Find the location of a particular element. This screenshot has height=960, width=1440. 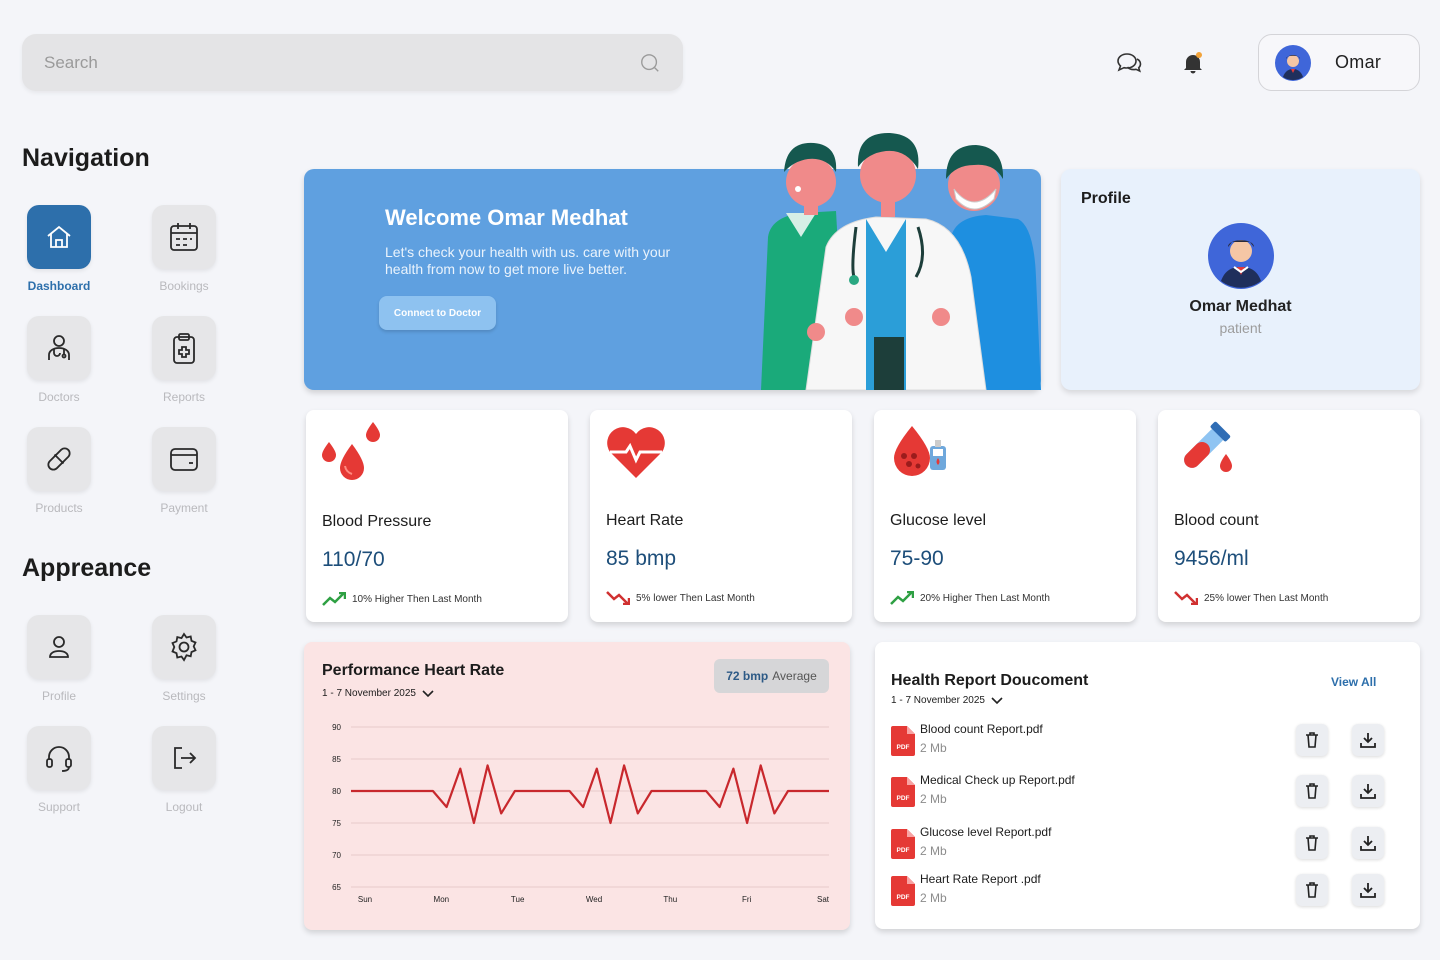

report-row: PDF Heart Rate Report .pdf 2 Mb is located at coordinates (1141, 892).